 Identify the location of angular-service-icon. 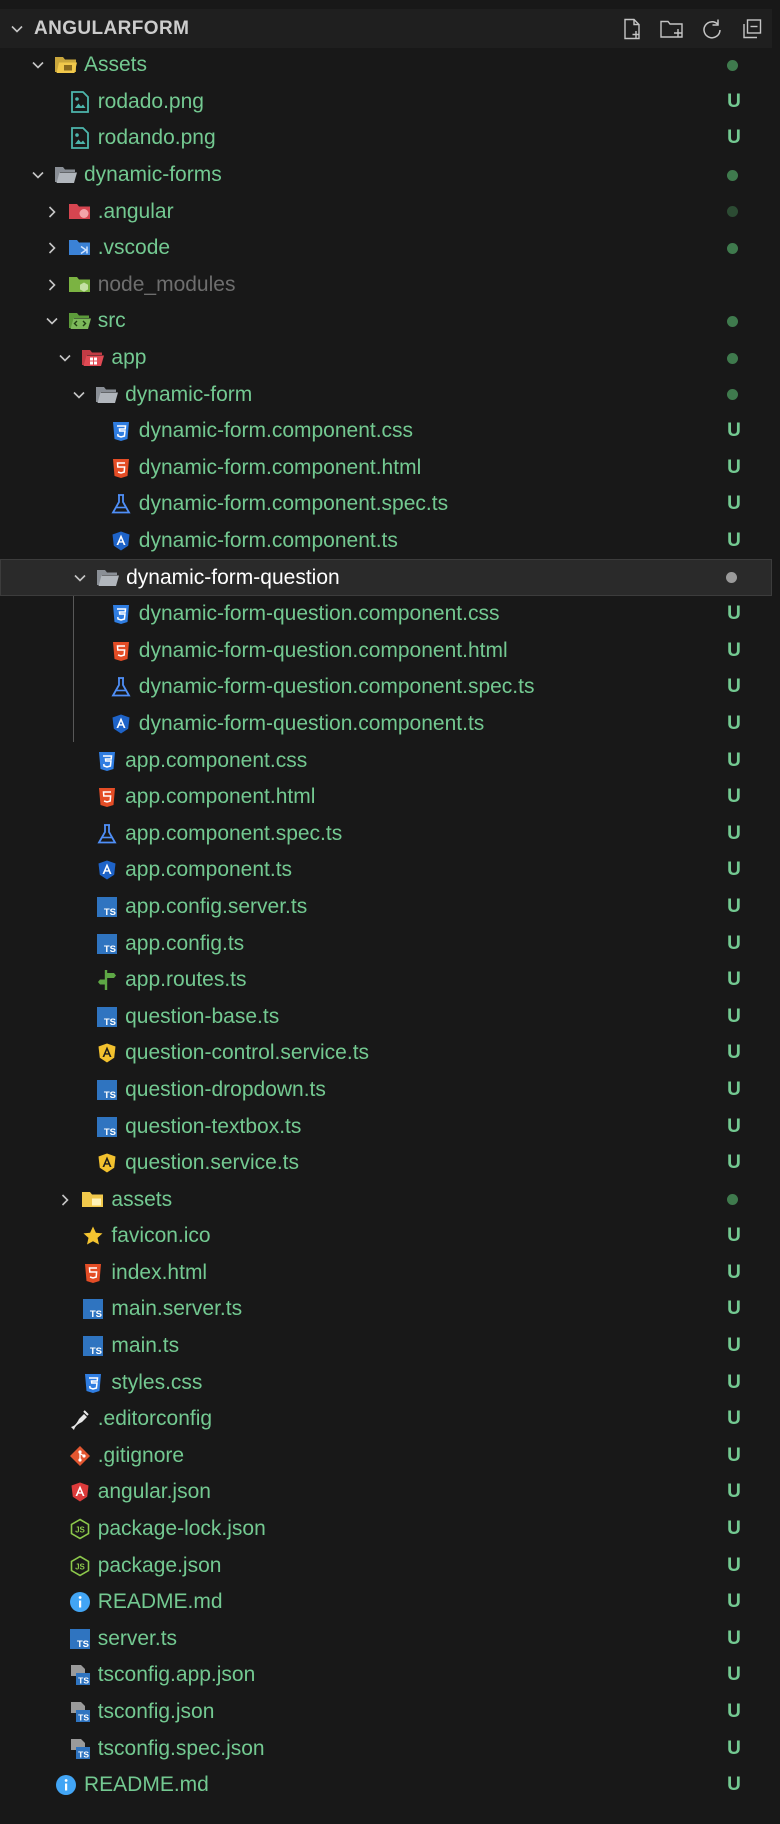
(107, 1163).